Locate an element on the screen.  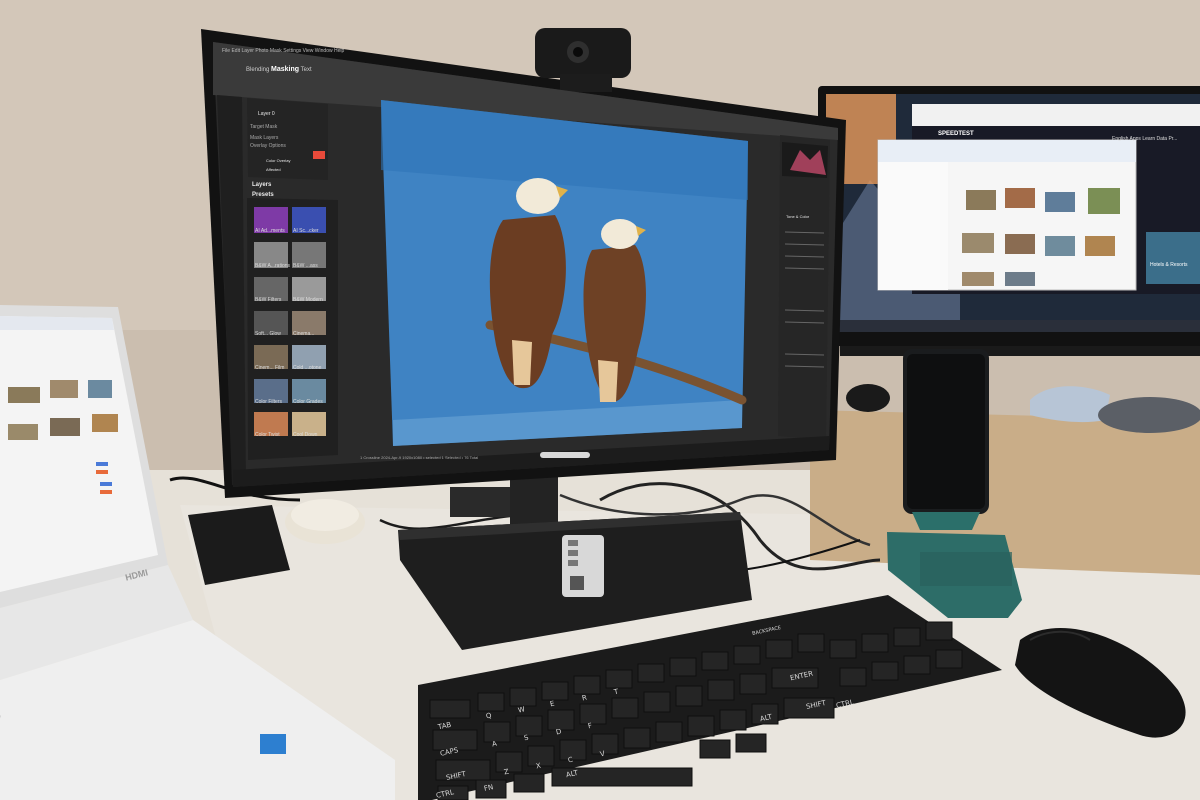
panel-overlay-options: Overlay Options is located at coordinates (268, 146).